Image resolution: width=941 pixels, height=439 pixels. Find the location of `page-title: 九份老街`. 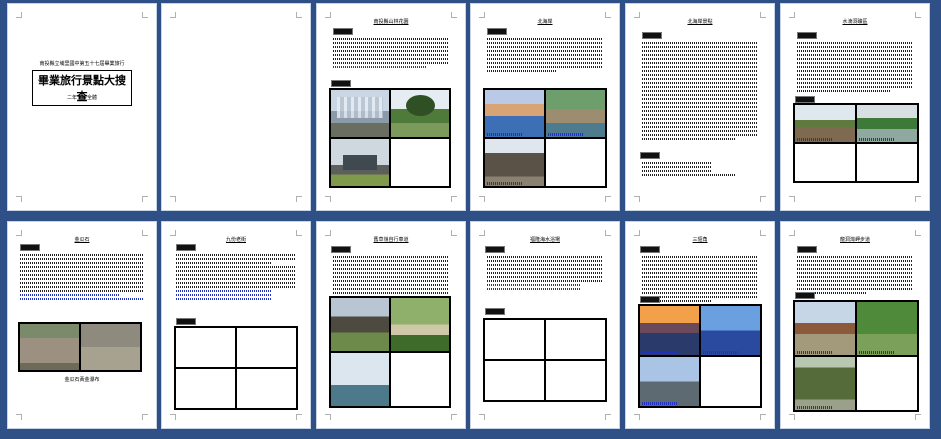

page-title: 九份老街 is located at coordinates (235, 240).